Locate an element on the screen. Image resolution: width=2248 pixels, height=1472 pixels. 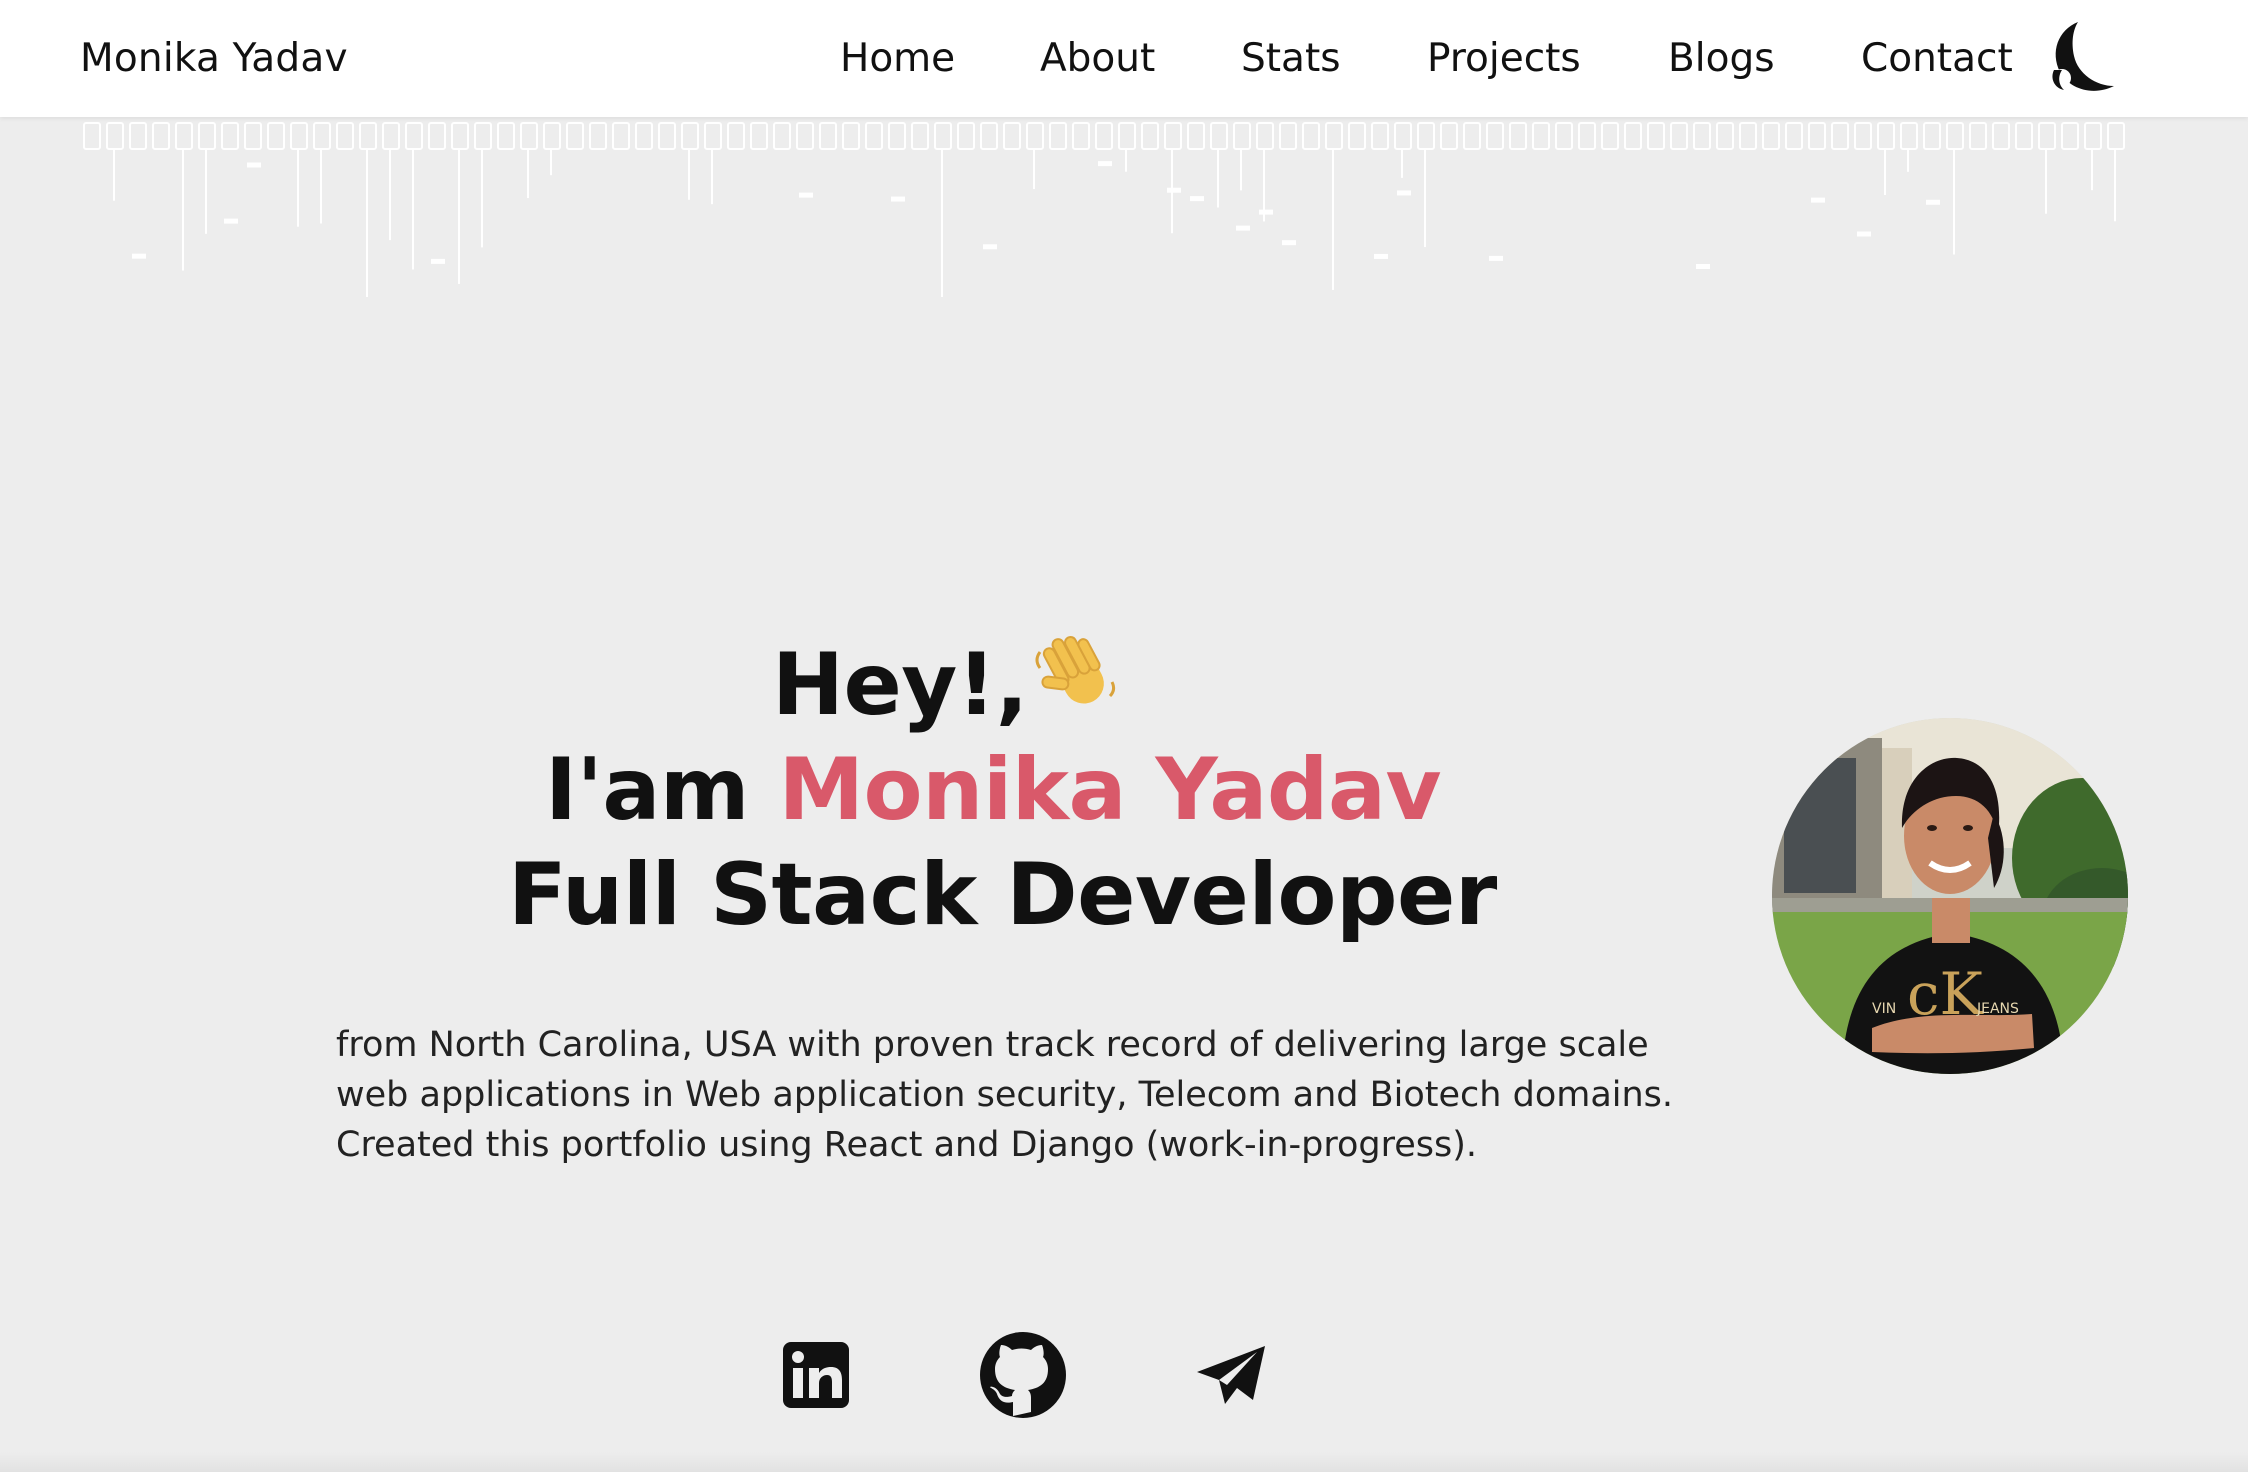
nav-link-projects: Projects is located at coordinates (1504, 58).